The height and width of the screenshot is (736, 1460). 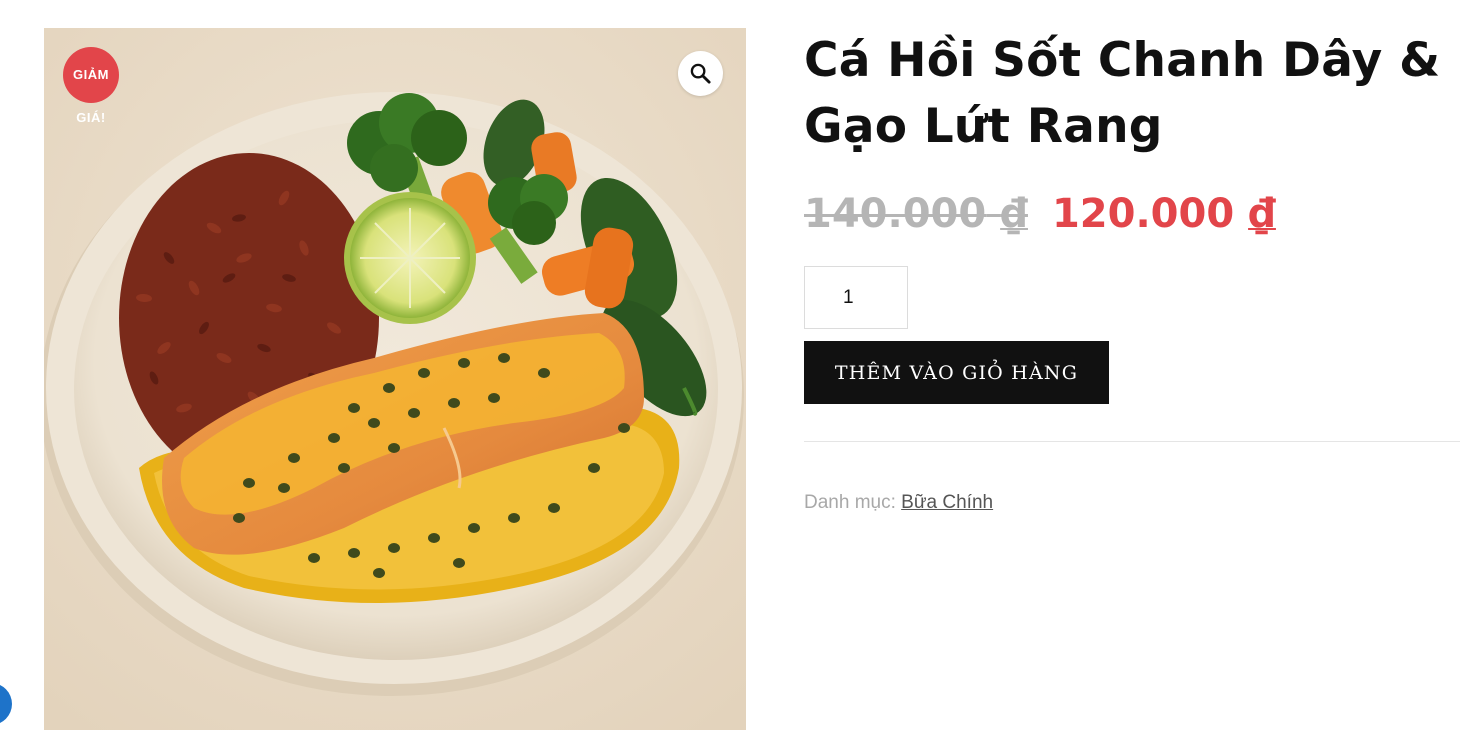 I want to click on regular-price: 140.000 ₫, so click(x=916, y=214).